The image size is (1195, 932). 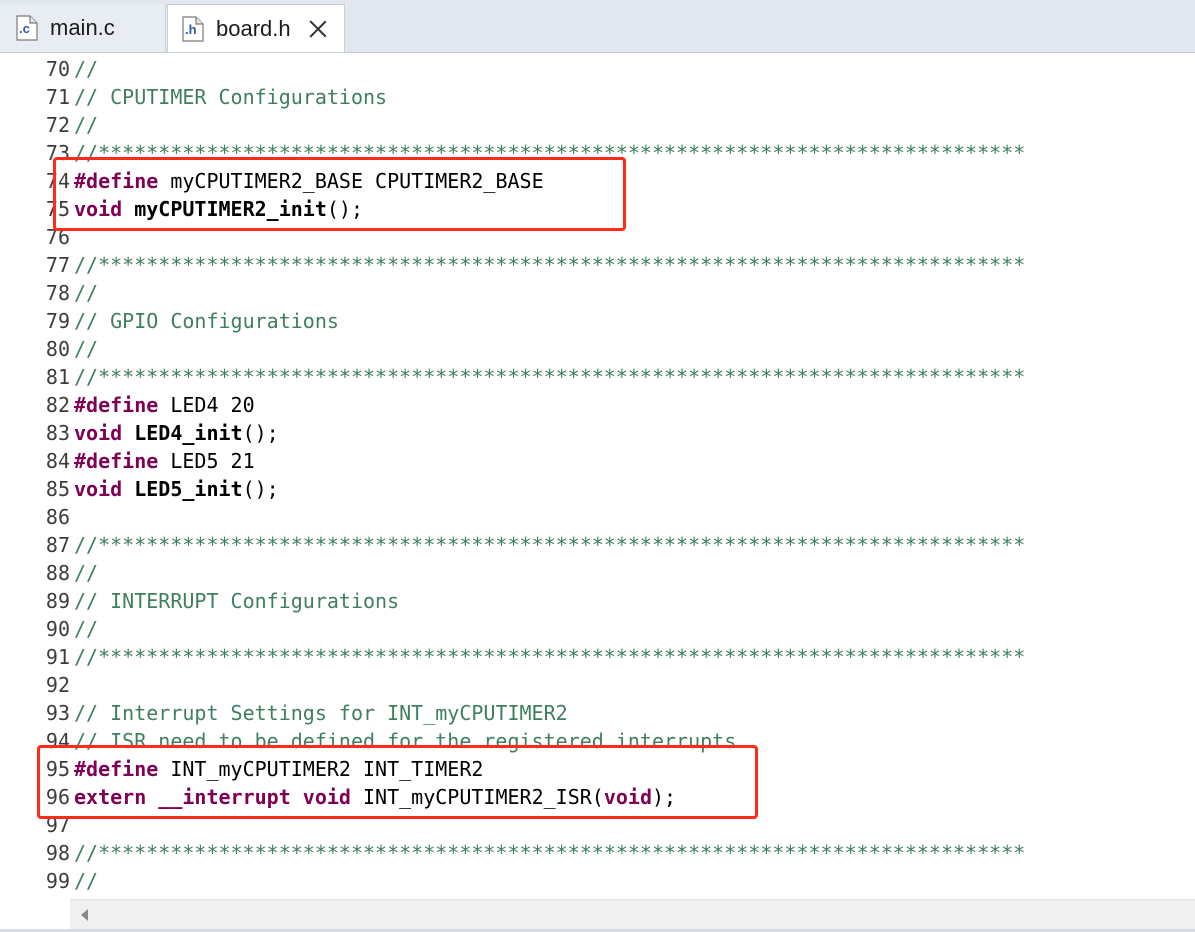 I want to click on code-text: // CPUTIMER Configurations, so click(x=230, y=97).